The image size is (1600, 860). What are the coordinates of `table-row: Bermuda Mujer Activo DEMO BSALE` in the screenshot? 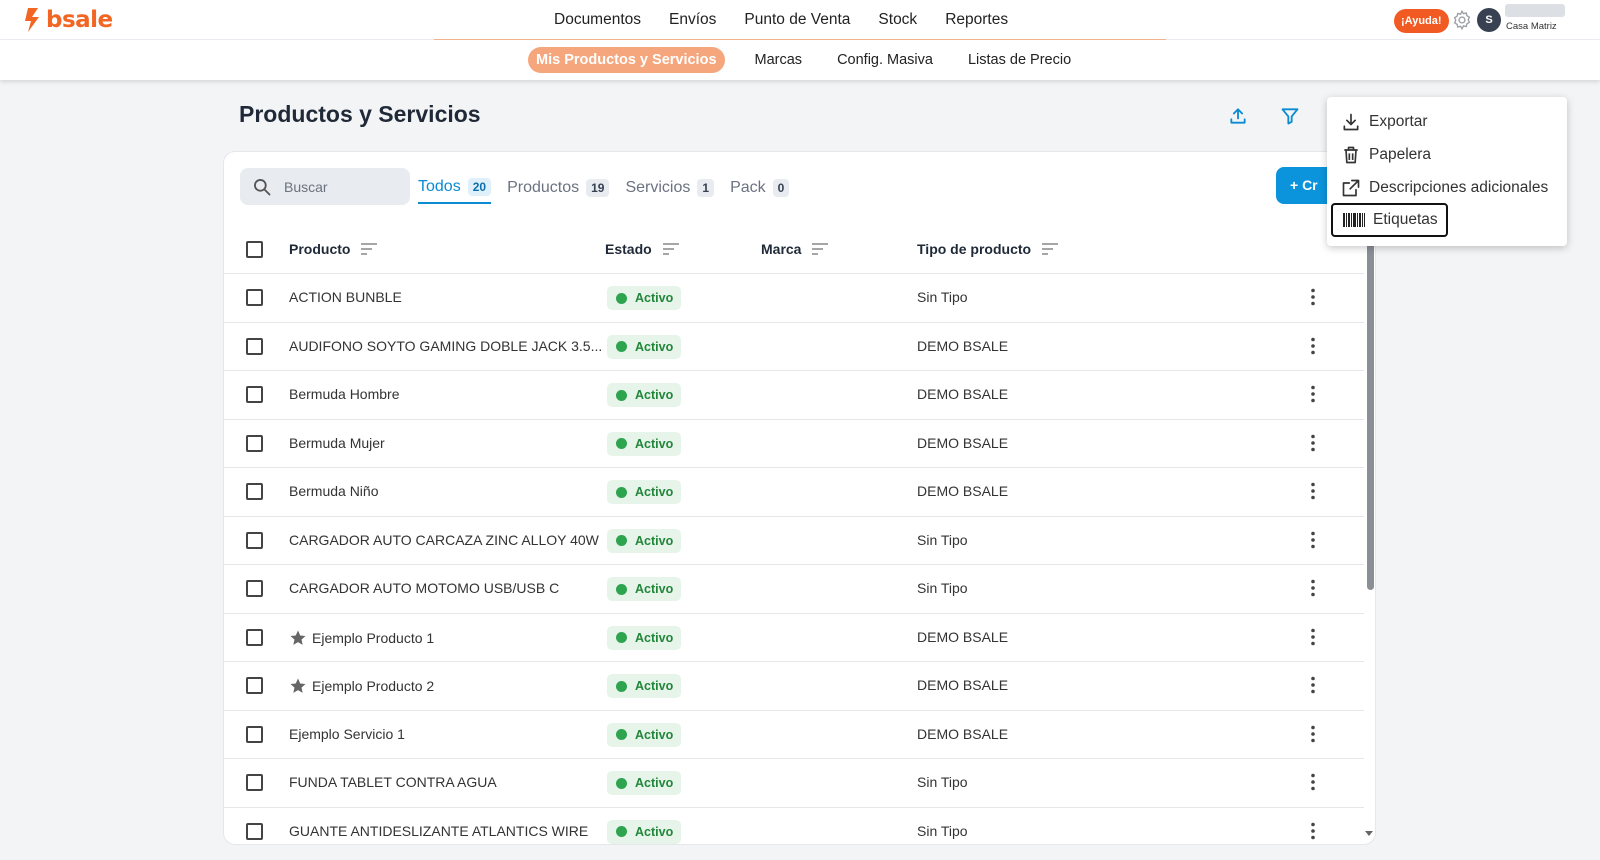 It's located at (794, 444).